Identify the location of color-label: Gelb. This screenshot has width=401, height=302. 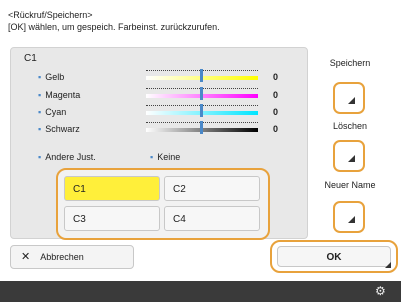
(55, 77).